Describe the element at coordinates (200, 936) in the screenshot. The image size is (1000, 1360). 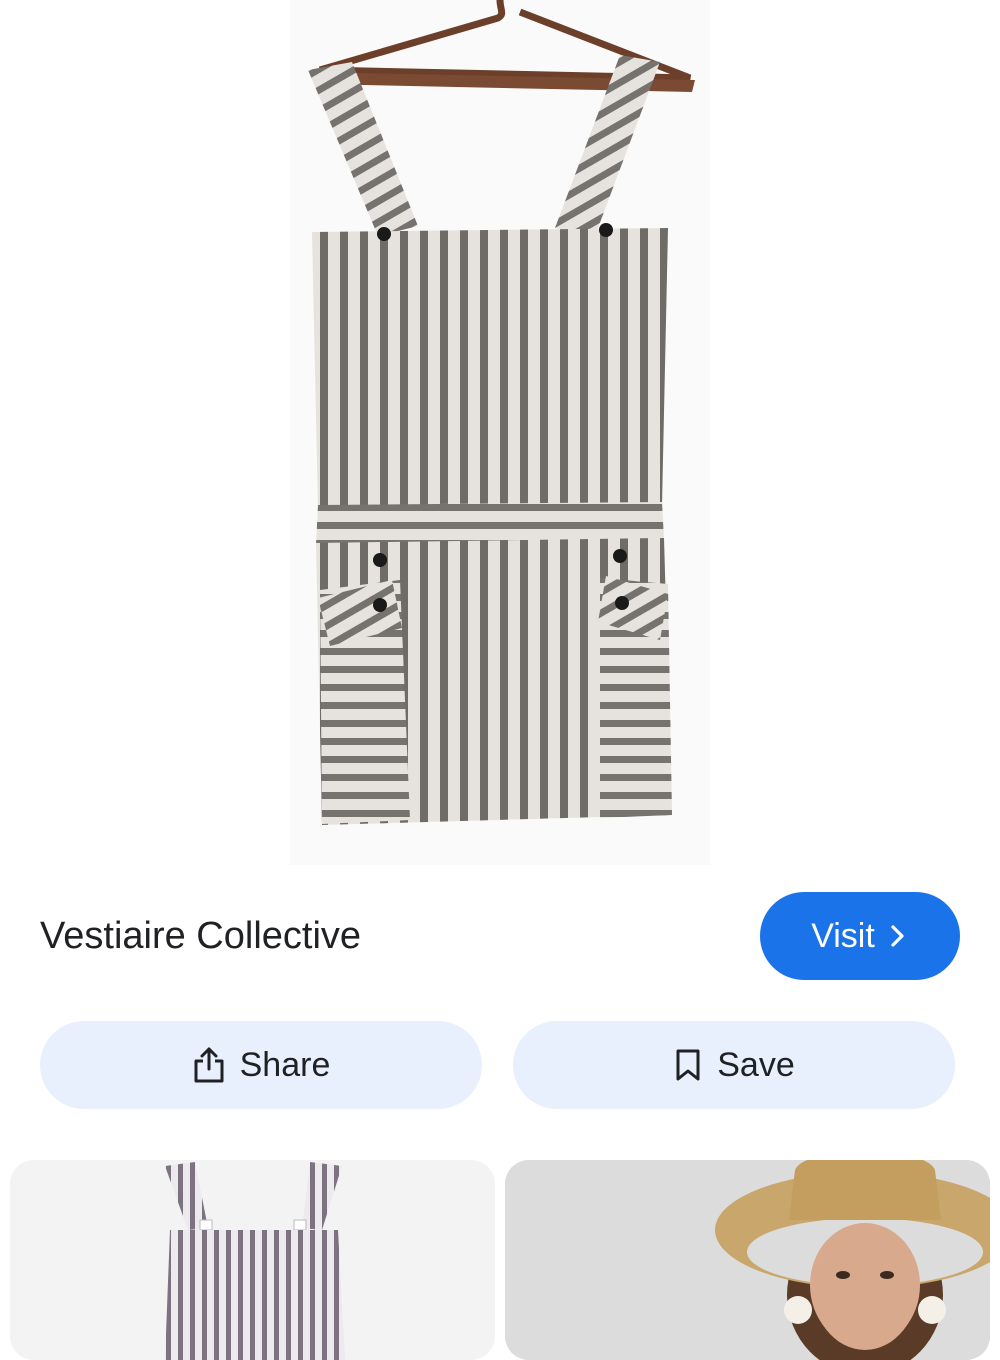
I see `source-name: Vestiaire Collective` at that location.